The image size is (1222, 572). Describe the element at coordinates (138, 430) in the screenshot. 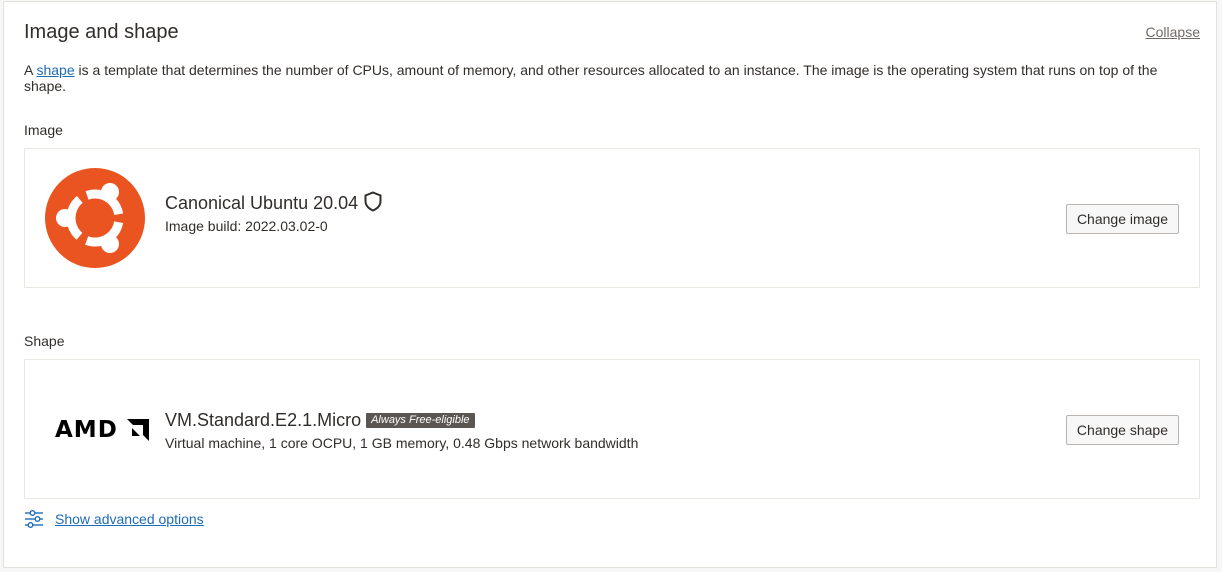

I see `amd-arrow-mark` at that location.